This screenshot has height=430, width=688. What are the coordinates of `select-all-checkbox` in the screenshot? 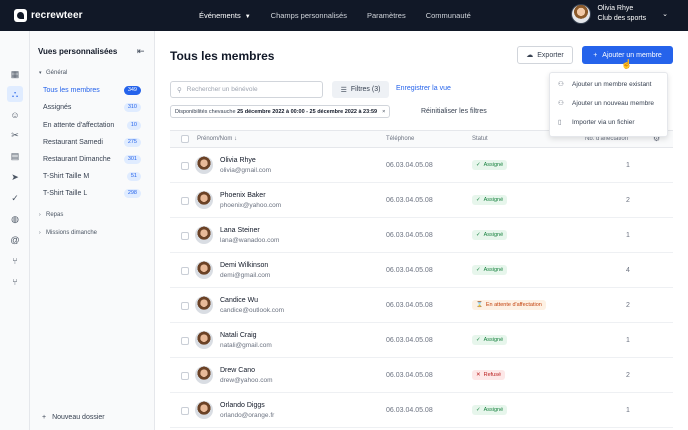 It's located at (185, 139).